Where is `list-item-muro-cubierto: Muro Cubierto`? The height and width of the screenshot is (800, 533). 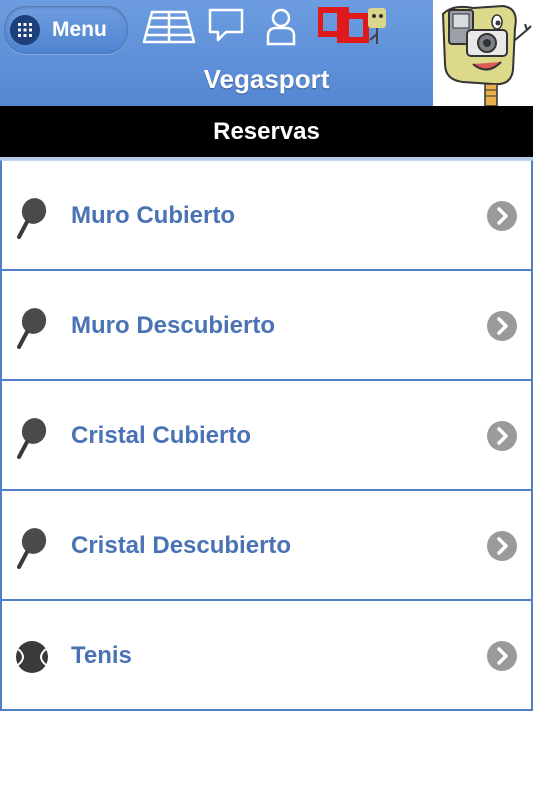 list-item-muro-cubierto: Muro Cubierto is located at coordinates (266, 215).